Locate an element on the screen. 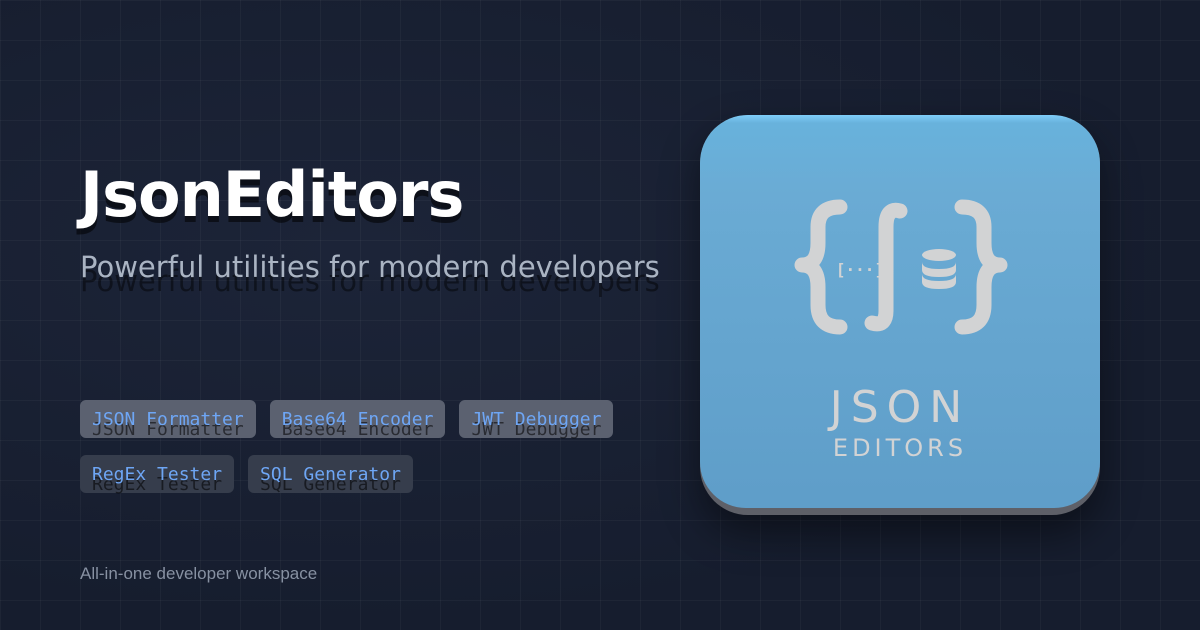 Image resolution: width=1200 pixels, height=630 pixels. right-brace-icon is located at coordinates (981, 267).